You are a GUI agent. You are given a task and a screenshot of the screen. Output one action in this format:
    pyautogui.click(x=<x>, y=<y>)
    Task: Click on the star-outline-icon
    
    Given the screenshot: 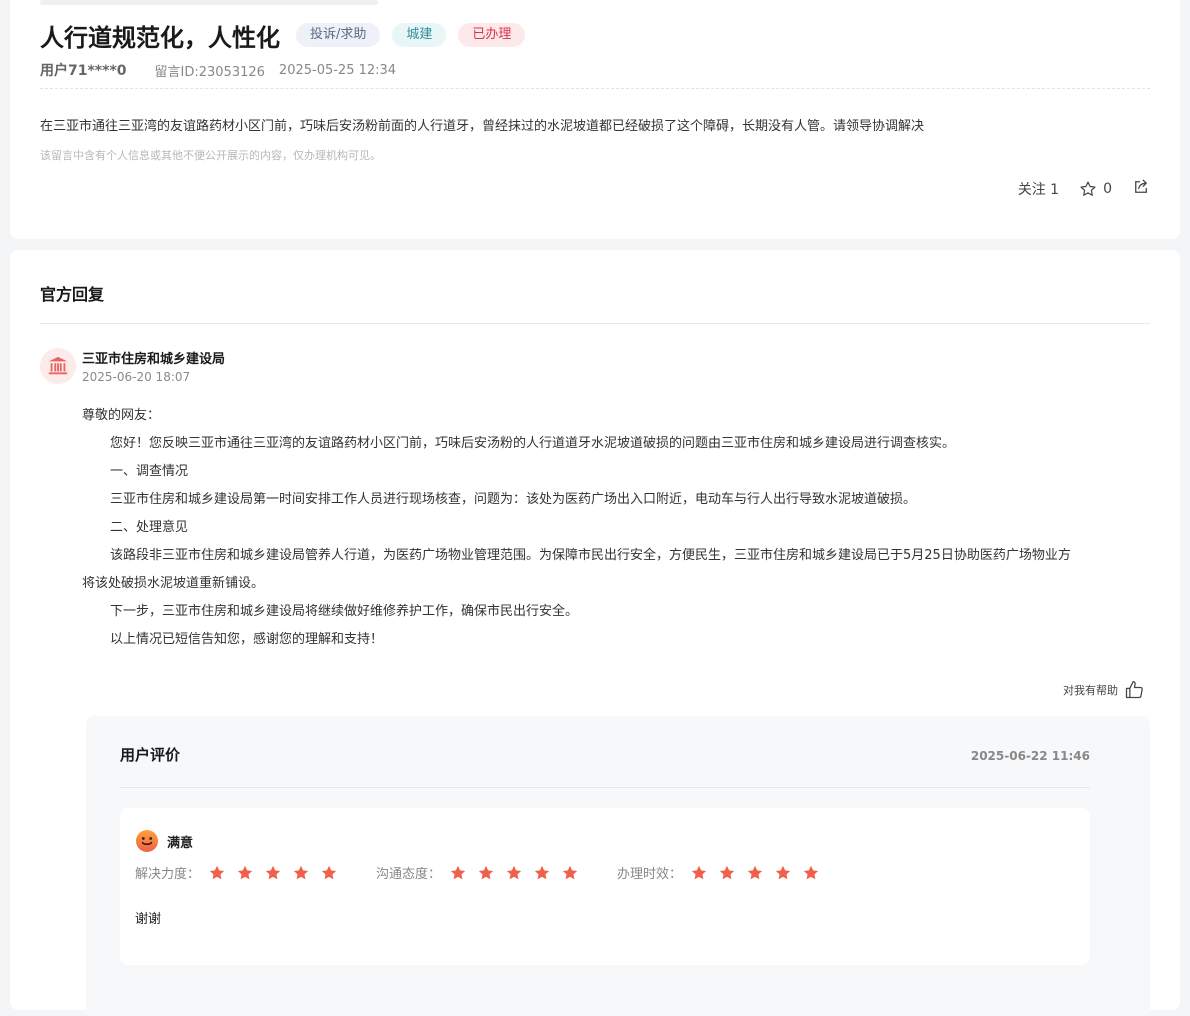 What is the action you would take?
    pyautogui.click(x=1088, y=188)
    